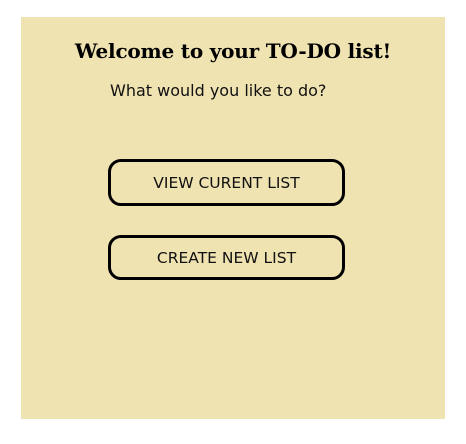 The height and width of the screenshot is (444, 466). Describe the element at coordinates (218, 90) in the screenshot. I see `prompt-text: What would you like to do?` at that location.